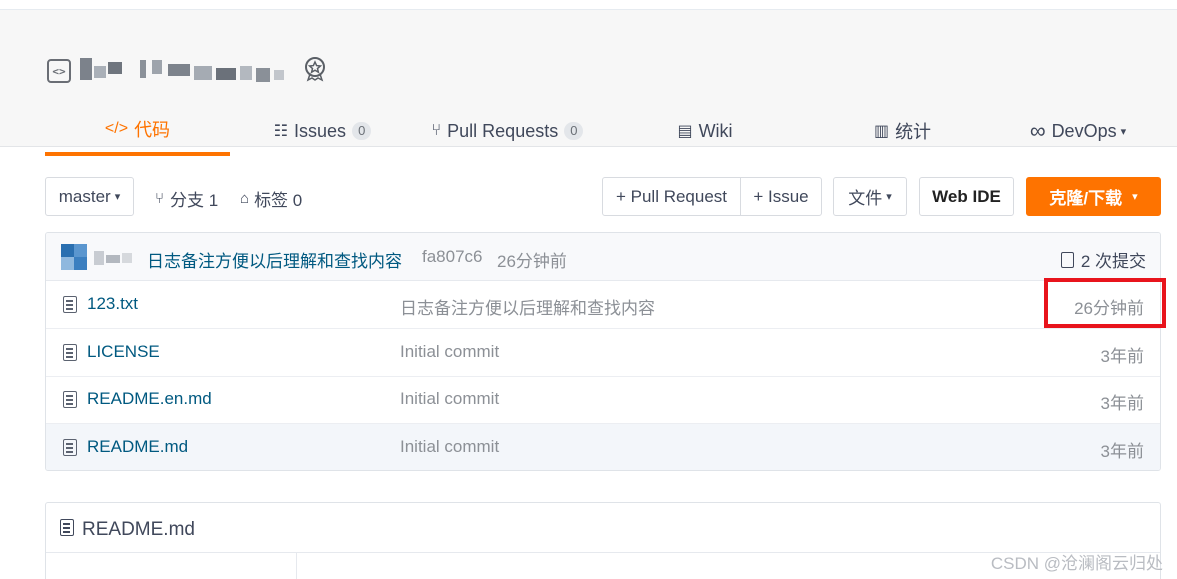 This screenshot has width=1177, height=579. What do you see at coordinates (603, 447) in the screenshot?
I see `table-row: README.md Initial commit 3年前` at bounding box center [603, 447].